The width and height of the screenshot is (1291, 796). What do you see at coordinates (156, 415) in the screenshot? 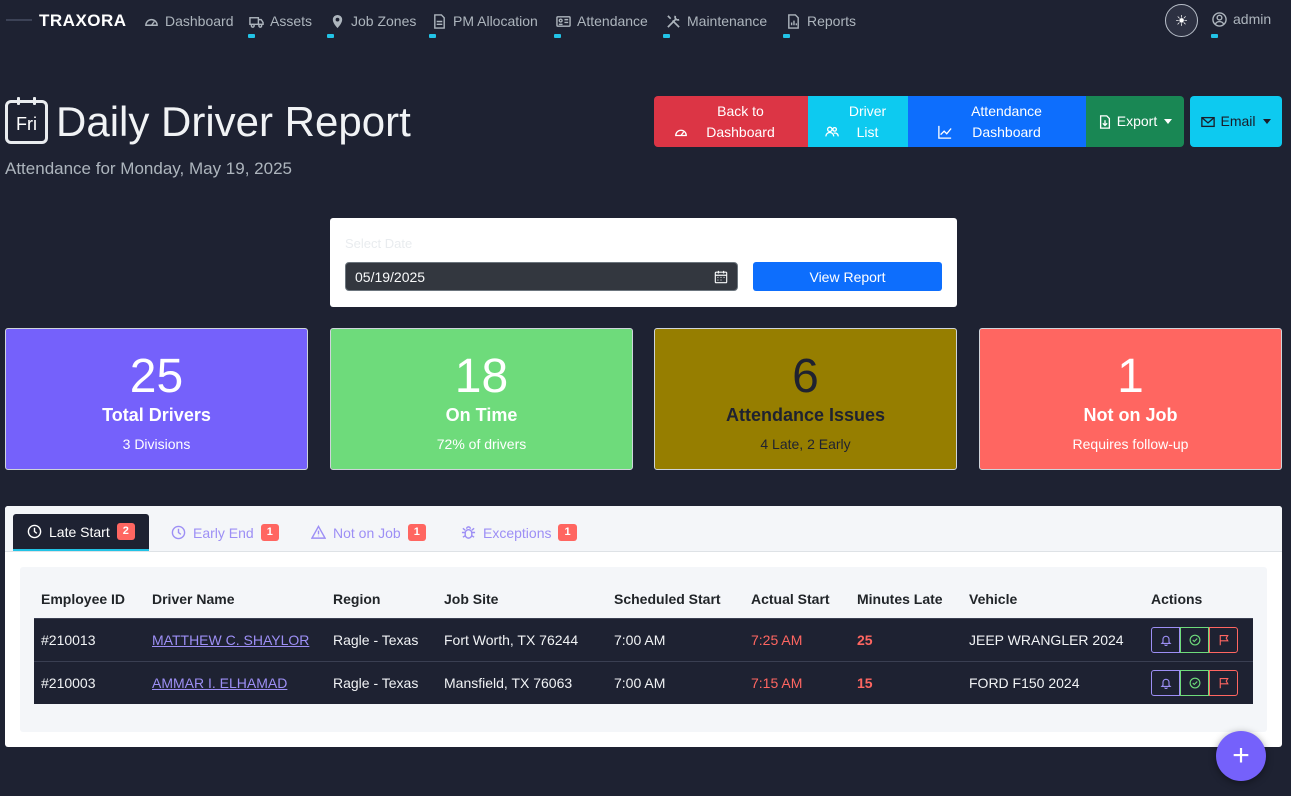
I see `stat-label: Total Drivers` at bounding box center [156, 415].